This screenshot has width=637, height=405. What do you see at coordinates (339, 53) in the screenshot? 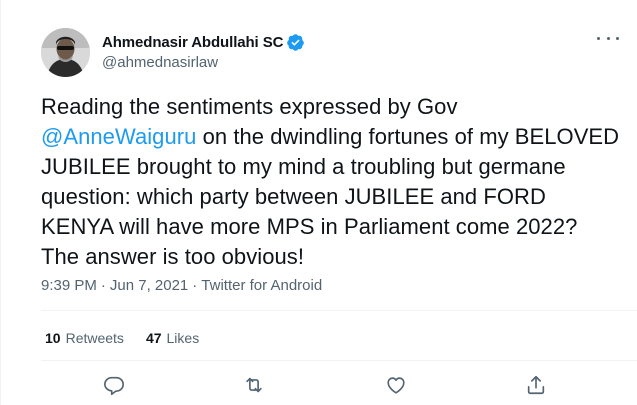
I see `tweet-header: Ahmednasir Abdullahi SC @ahmednasirlaw` at bounding box center [339, 53].